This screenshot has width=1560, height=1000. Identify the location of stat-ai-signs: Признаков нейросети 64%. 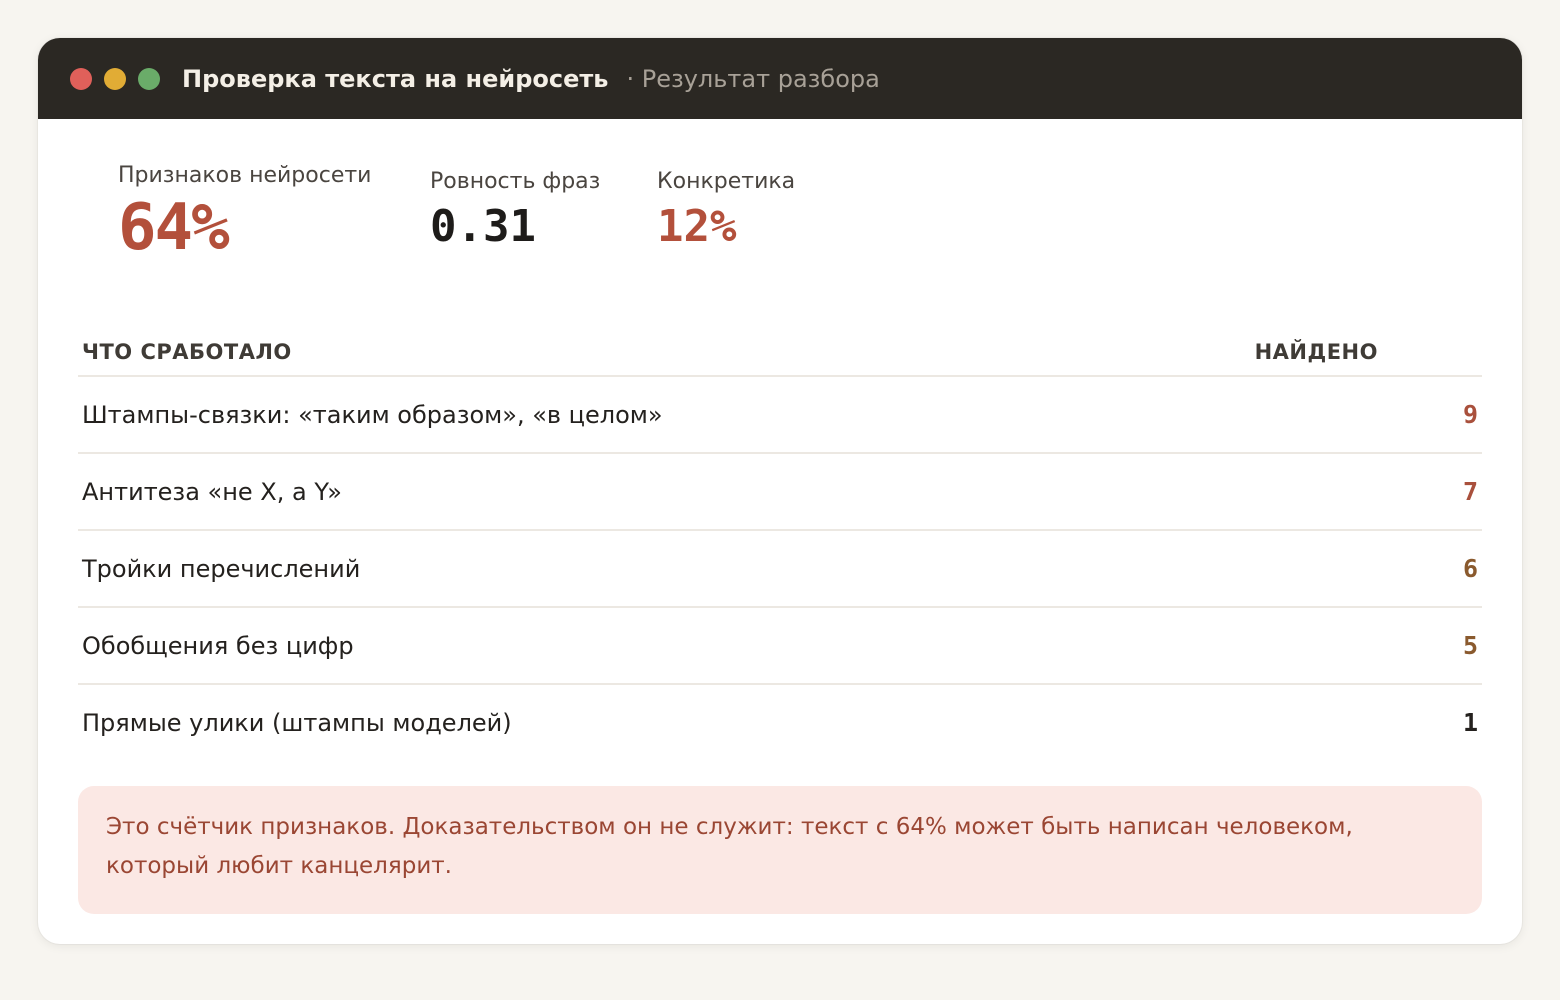
(244, 215).